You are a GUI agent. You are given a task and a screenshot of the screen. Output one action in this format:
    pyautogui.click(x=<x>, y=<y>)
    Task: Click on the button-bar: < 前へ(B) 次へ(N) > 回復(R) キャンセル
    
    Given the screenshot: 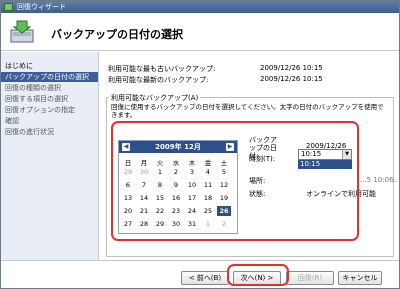 What is the action you would take?
    pyautogui.click(x=200, y=274)
    